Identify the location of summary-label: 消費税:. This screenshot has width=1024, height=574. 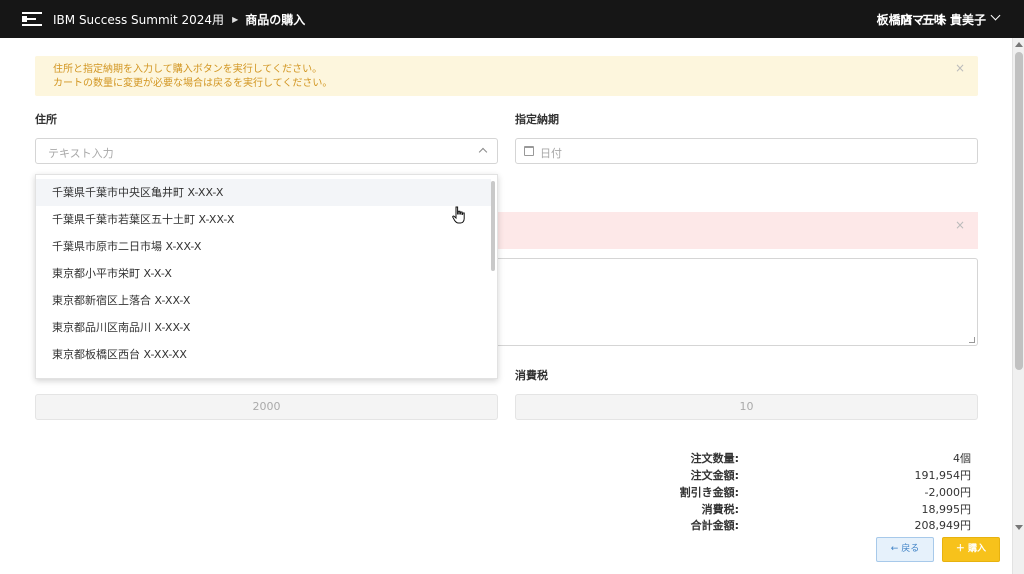
(720, 509).